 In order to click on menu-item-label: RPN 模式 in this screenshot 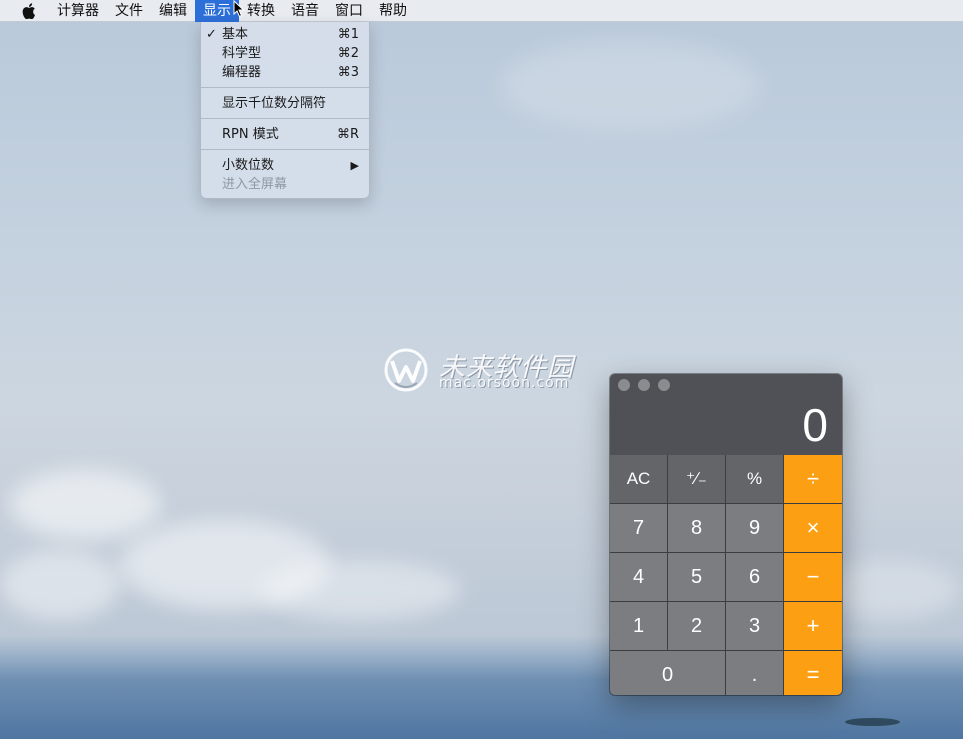, I will do `click(250, 134)`.